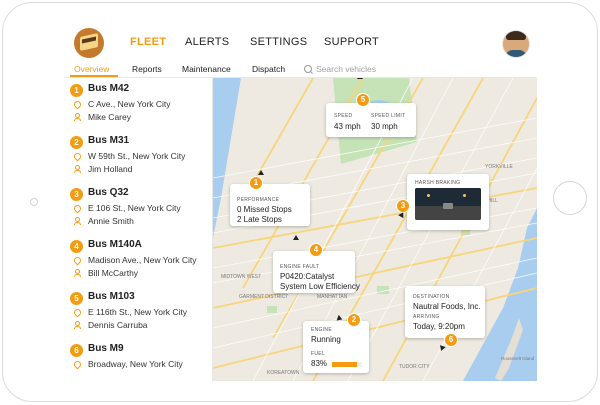  Describe the element at coordinates (516, 44) in the screenshot. I see `user-avatar` at that location.